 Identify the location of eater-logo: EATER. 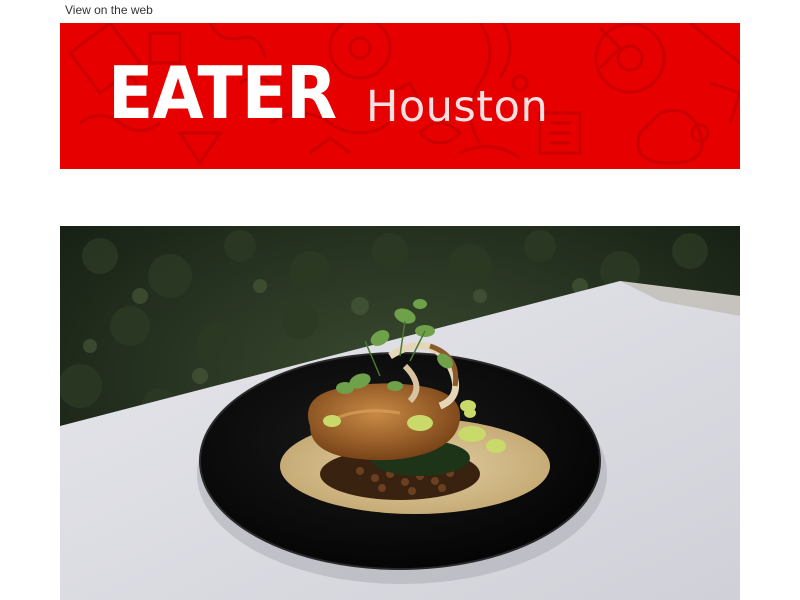
(222, 93).